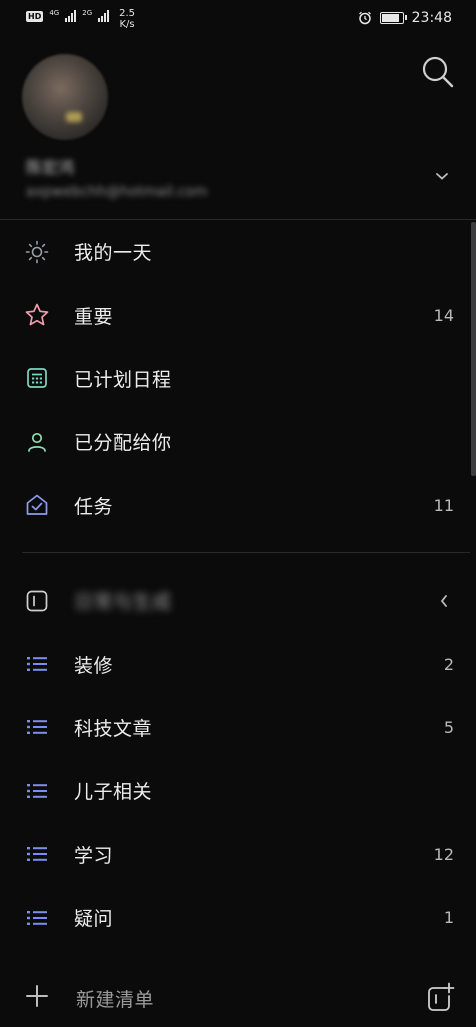  What do you see at coordinates (444, 601) in the screenshot?
I see `chevron-left-icon` at bounding box center [444, 601].